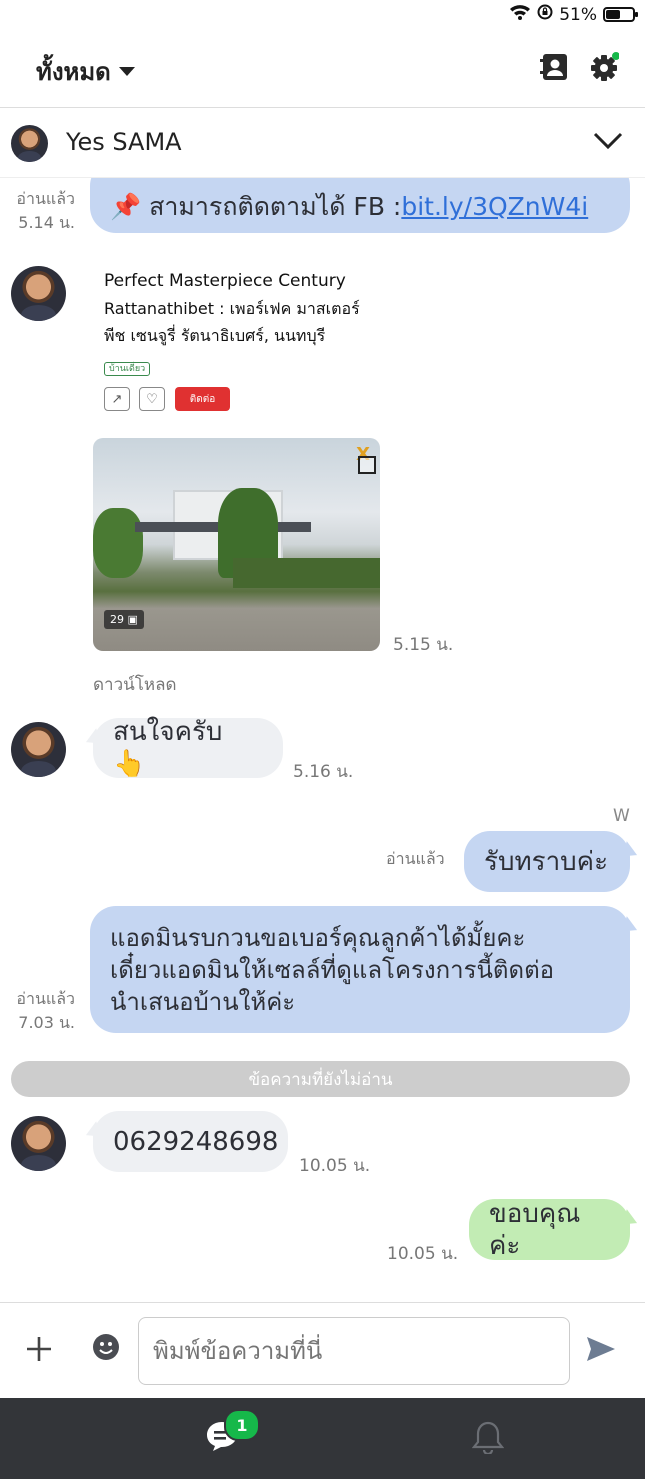  Describe the element at coordinates (322, 15) in the screenshot. I see `status-bar: 51%` at that location.